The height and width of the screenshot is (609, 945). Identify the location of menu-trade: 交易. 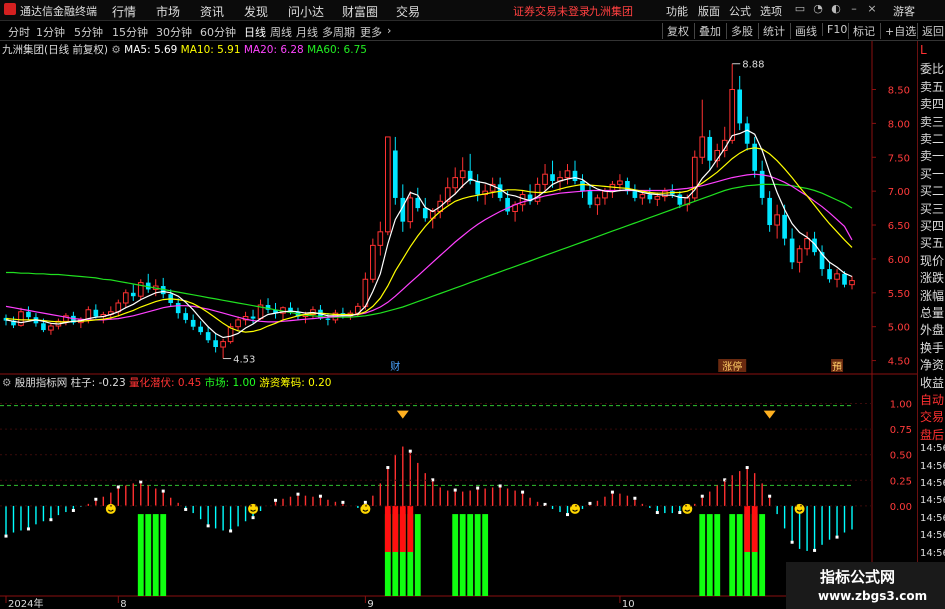
(408, 11).